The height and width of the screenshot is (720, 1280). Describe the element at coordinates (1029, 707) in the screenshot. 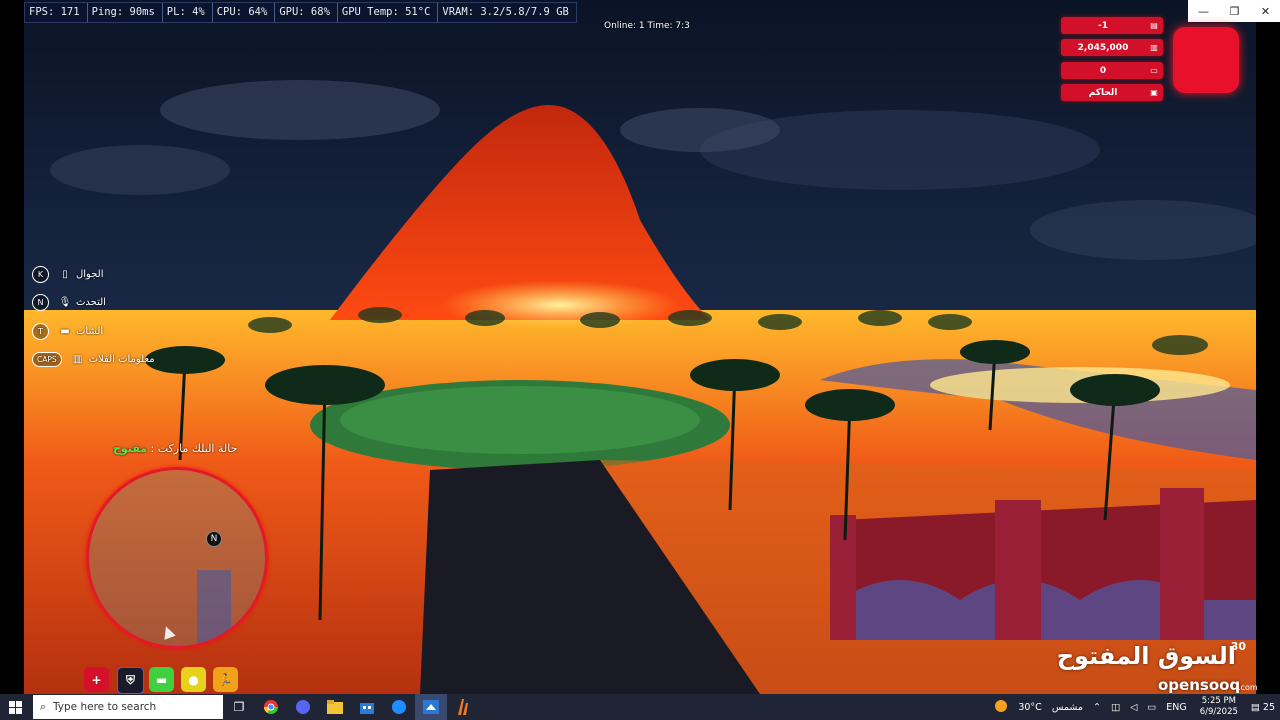

I see `weather-temp: 30°C` at that location.